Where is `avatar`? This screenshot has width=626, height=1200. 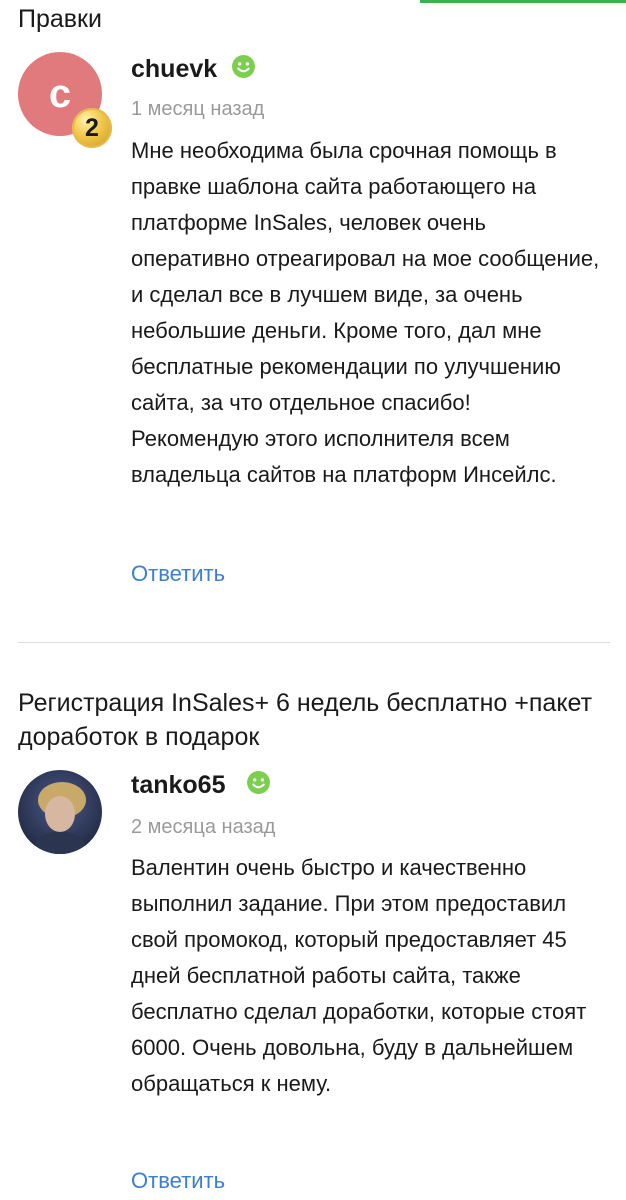 avatar is located at coordinates (60, 812).